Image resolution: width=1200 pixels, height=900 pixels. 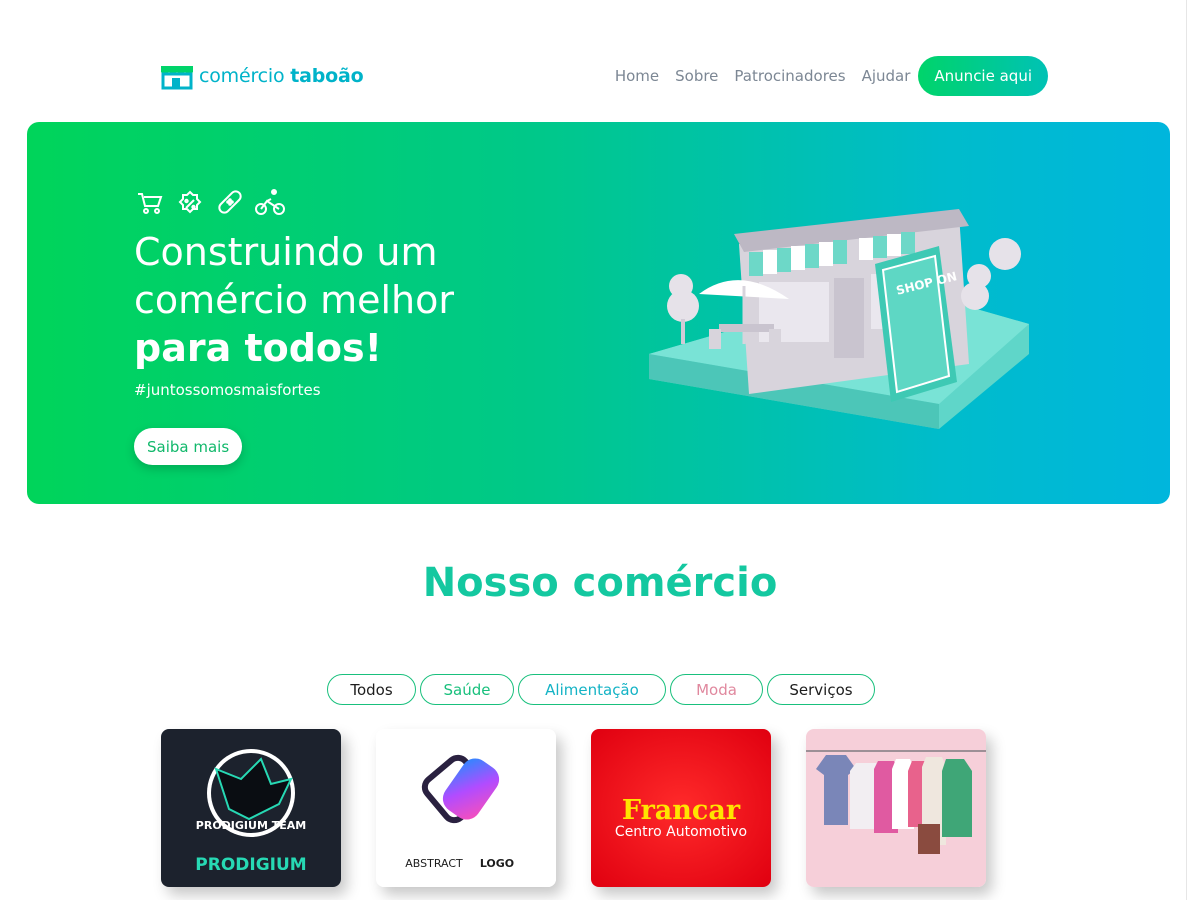 I want to click on abstract-logo: ABSTRACT LOGO, so click(x=466, y=808).